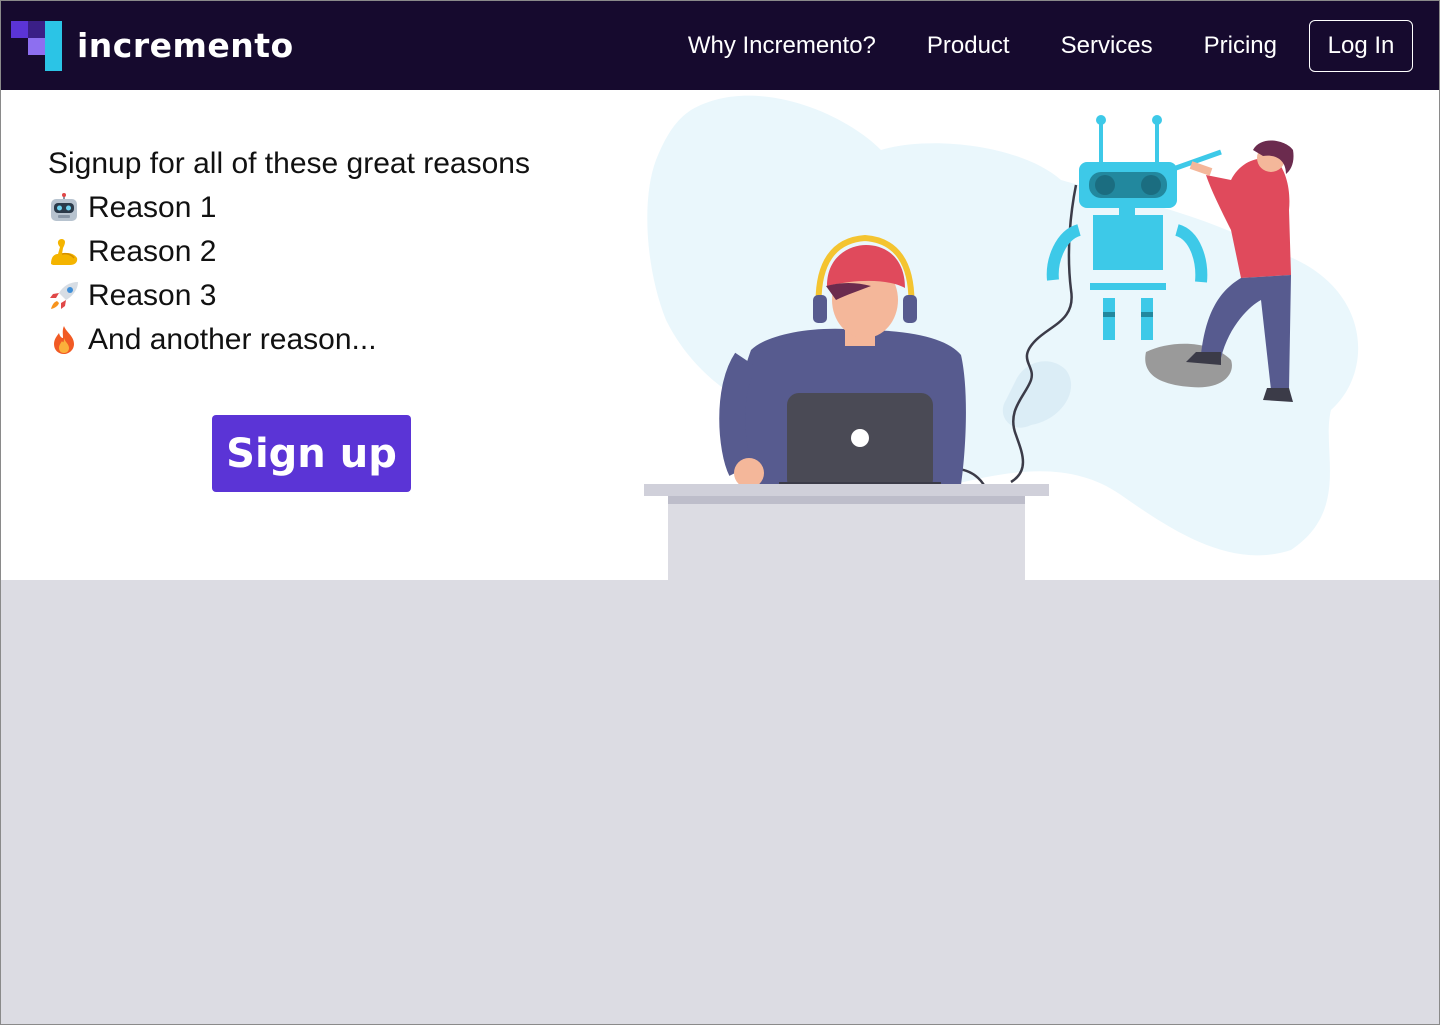 This screenshot has height=1025, width=1440. What do you see at coordinates (37, 46) in the screenshot?
I see `logo-mark-icon` at bounding box center [37, 46].